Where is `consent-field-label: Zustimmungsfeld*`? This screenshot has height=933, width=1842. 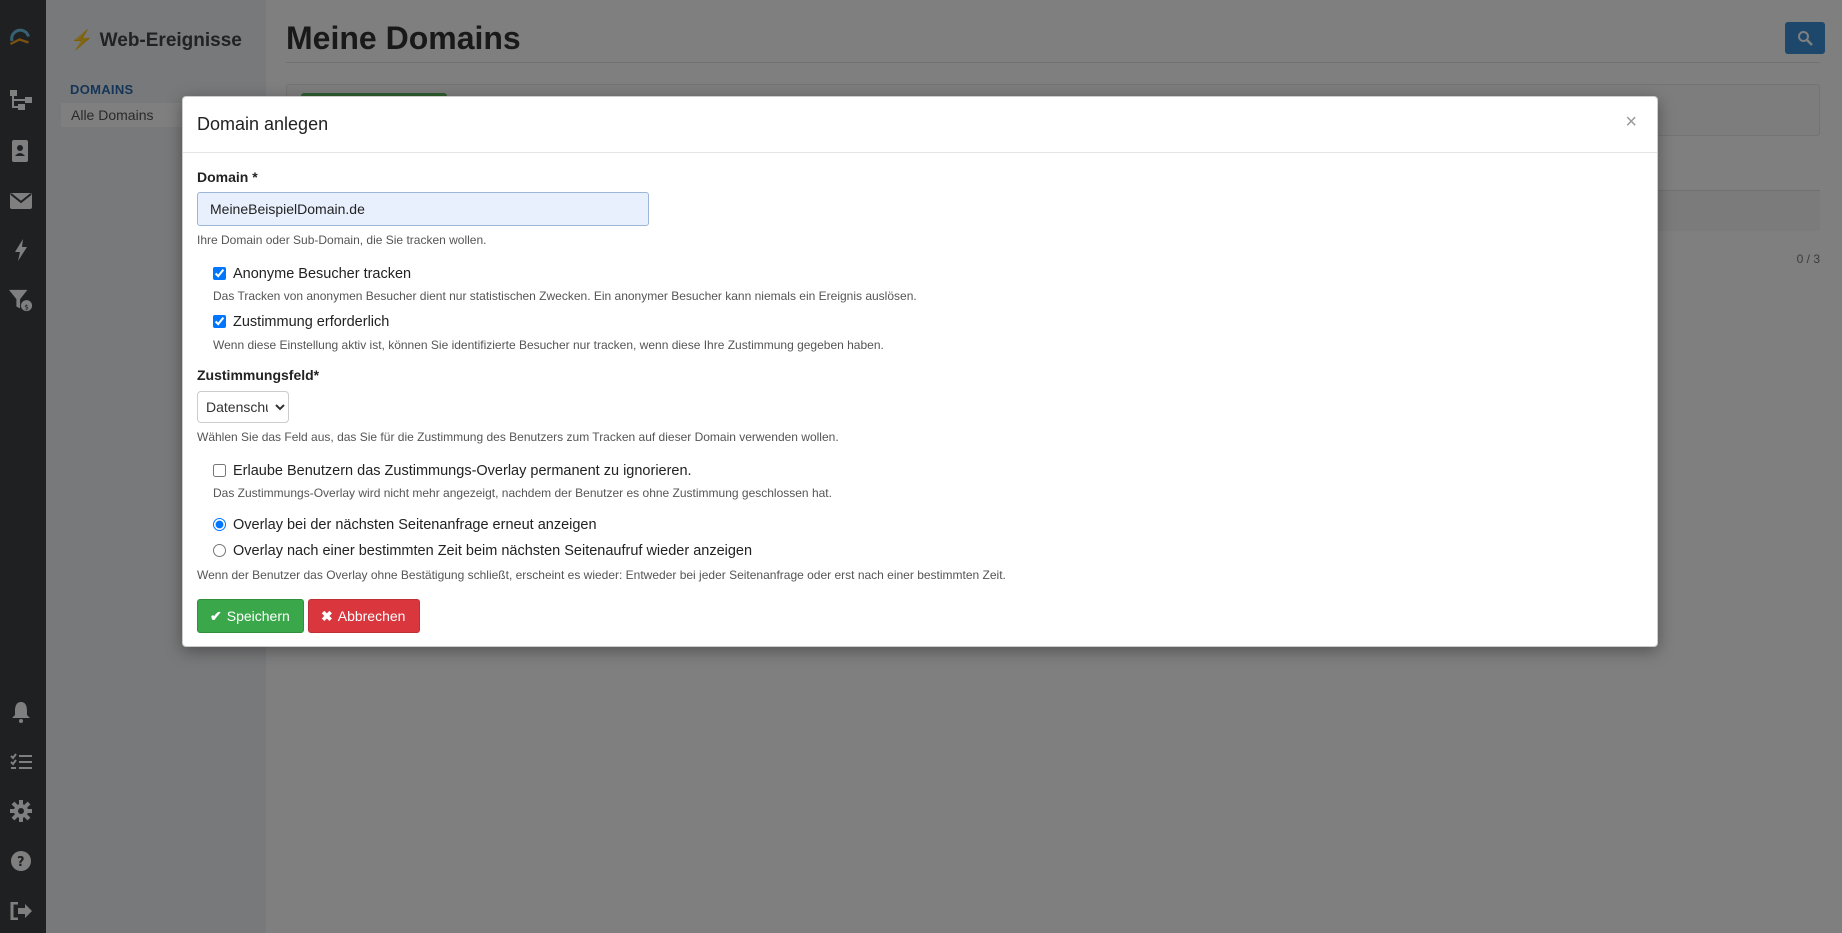
consent-field-label: Zustimmungsfeld* is located at coordinates (258, 375).